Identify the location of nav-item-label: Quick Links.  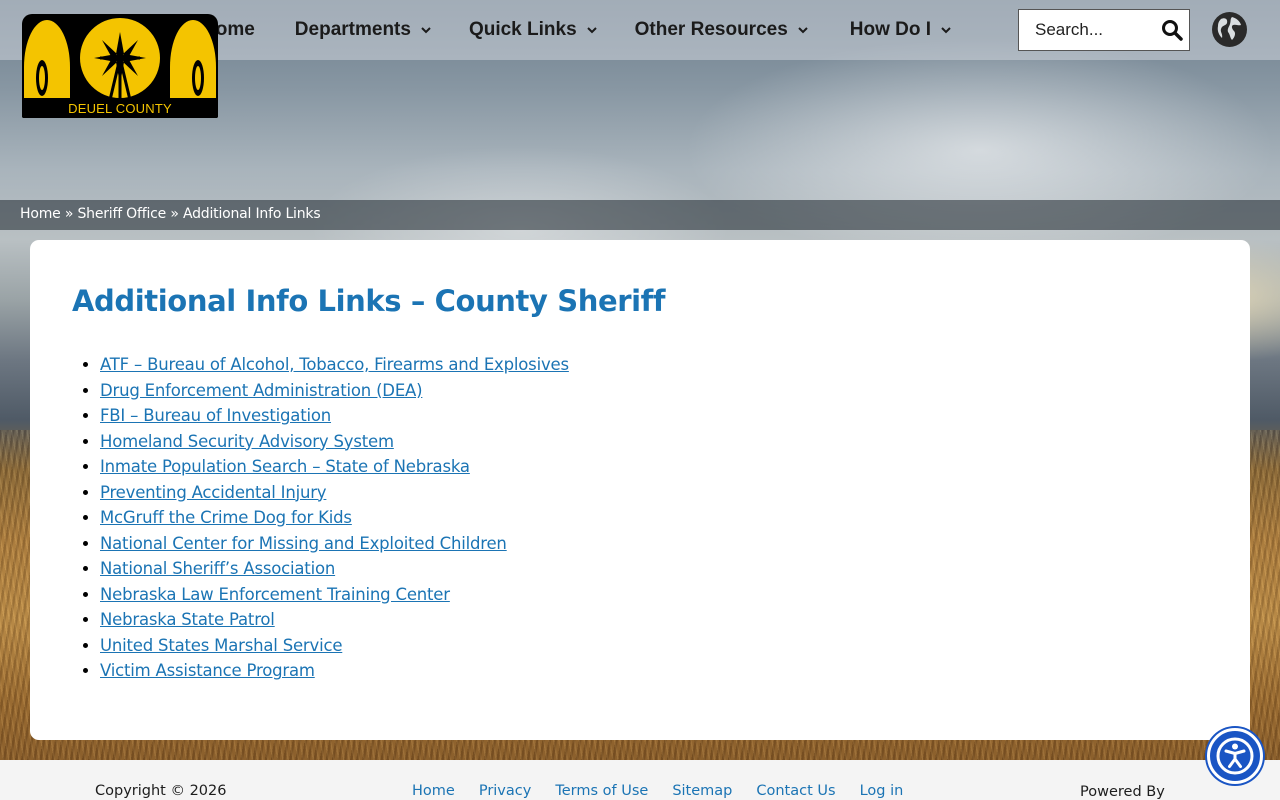
(522, 29).